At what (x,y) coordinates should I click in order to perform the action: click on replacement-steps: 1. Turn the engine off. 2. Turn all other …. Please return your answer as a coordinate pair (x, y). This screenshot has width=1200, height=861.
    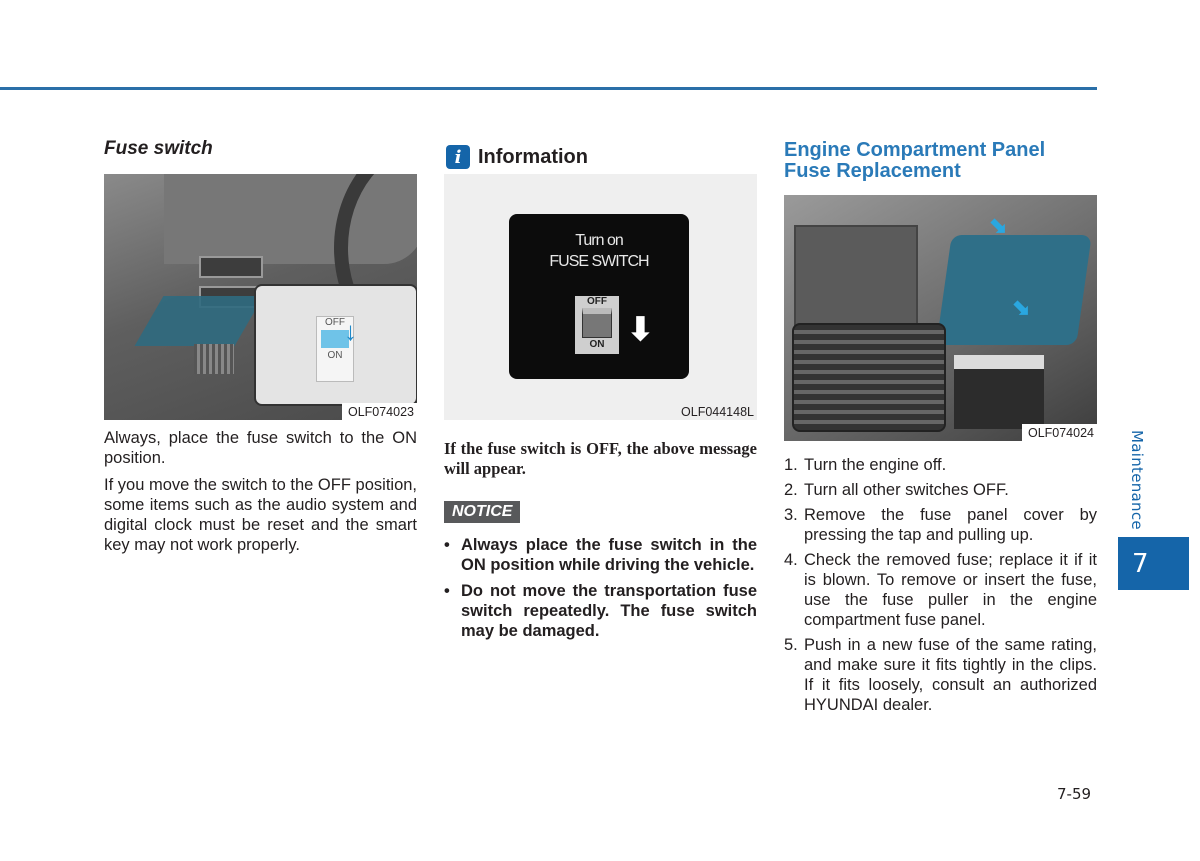
    Looking at the image, I should click on (940, 587).